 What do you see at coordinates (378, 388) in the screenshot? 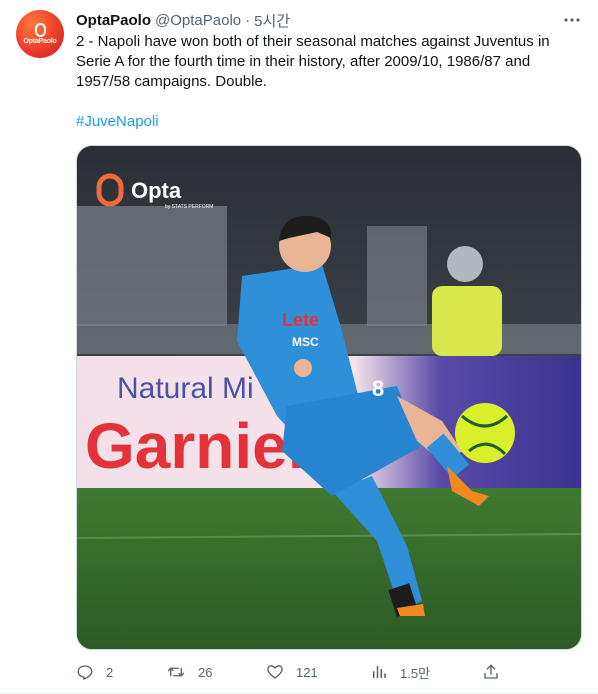
I see `shirt-number: 8` at bounding box center [378, 388].